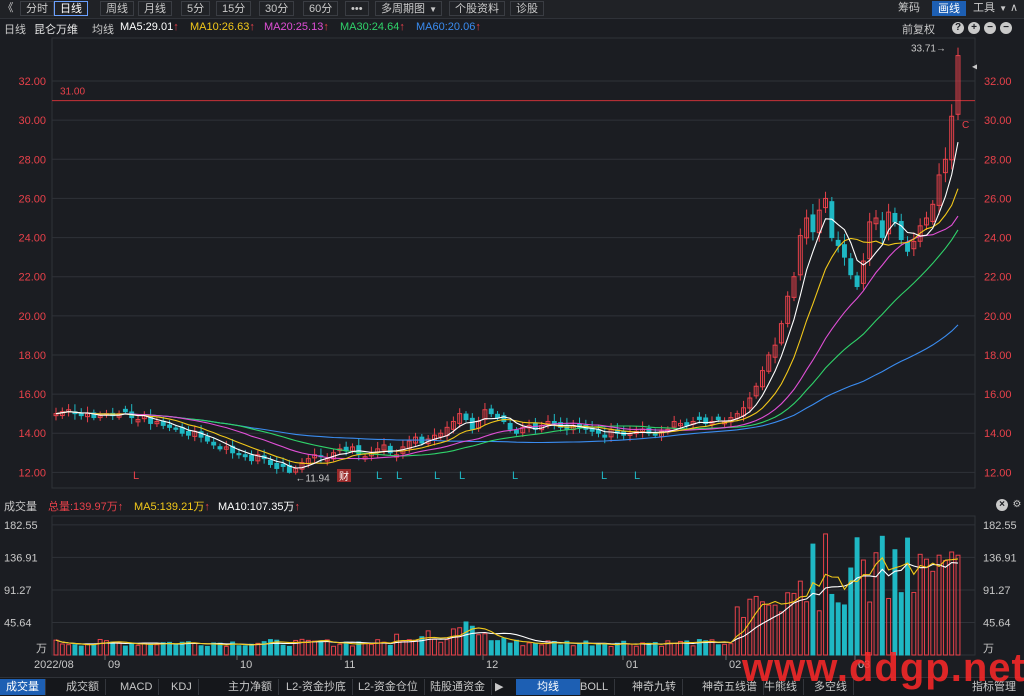  Describe the element at coordinates (1000, 526) in the screenshot. I see `volume-tick-right: 182.55` at that location.